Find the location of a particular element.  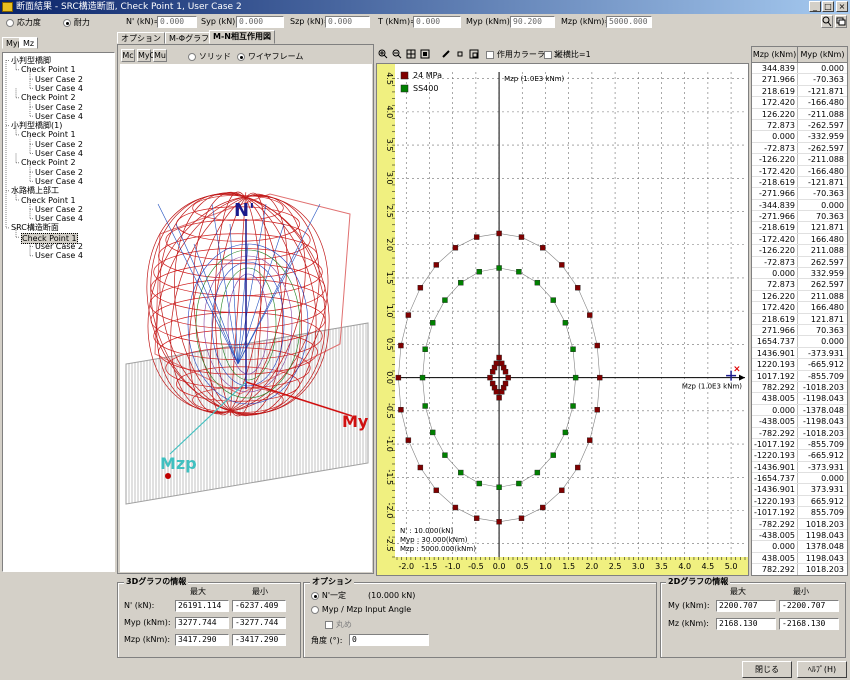

table-row: -438.005 -1198.043 is located at coordinates (799, 422).